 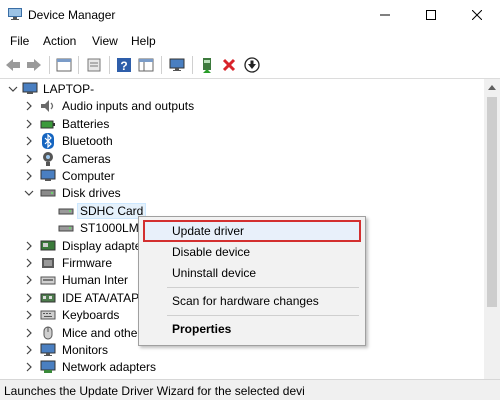 What do you see at coordinates (250, 15) in the screenshot?
I see `title-bar: Device Manager` at bounding box center [250, 15].